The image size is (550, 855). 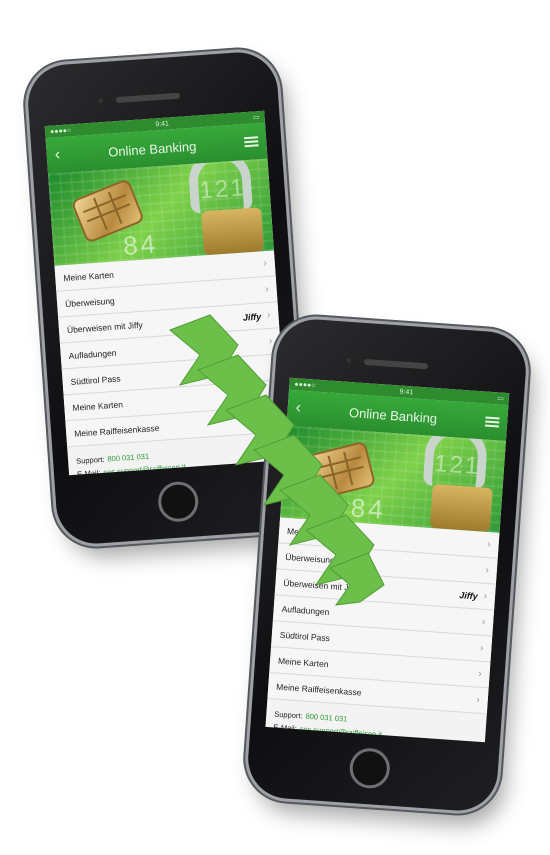 I want to click on card-chip-image, so click(x=340, y=470).